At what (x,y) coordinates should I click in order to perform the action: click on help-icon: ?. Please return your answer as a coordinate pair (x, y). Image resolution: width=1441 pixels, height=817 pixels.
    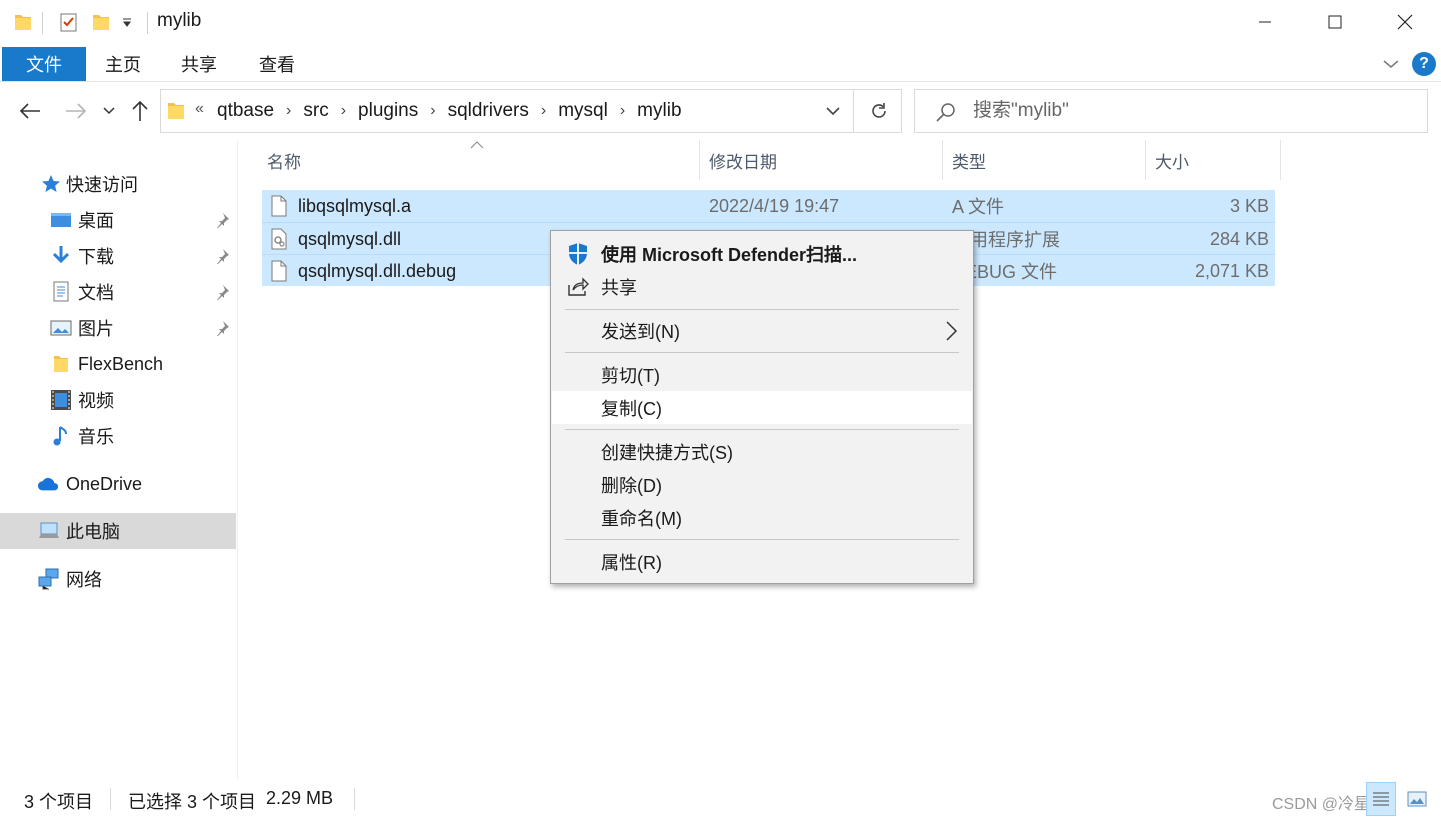
    Looking at the image, I should click on (1424, 64).